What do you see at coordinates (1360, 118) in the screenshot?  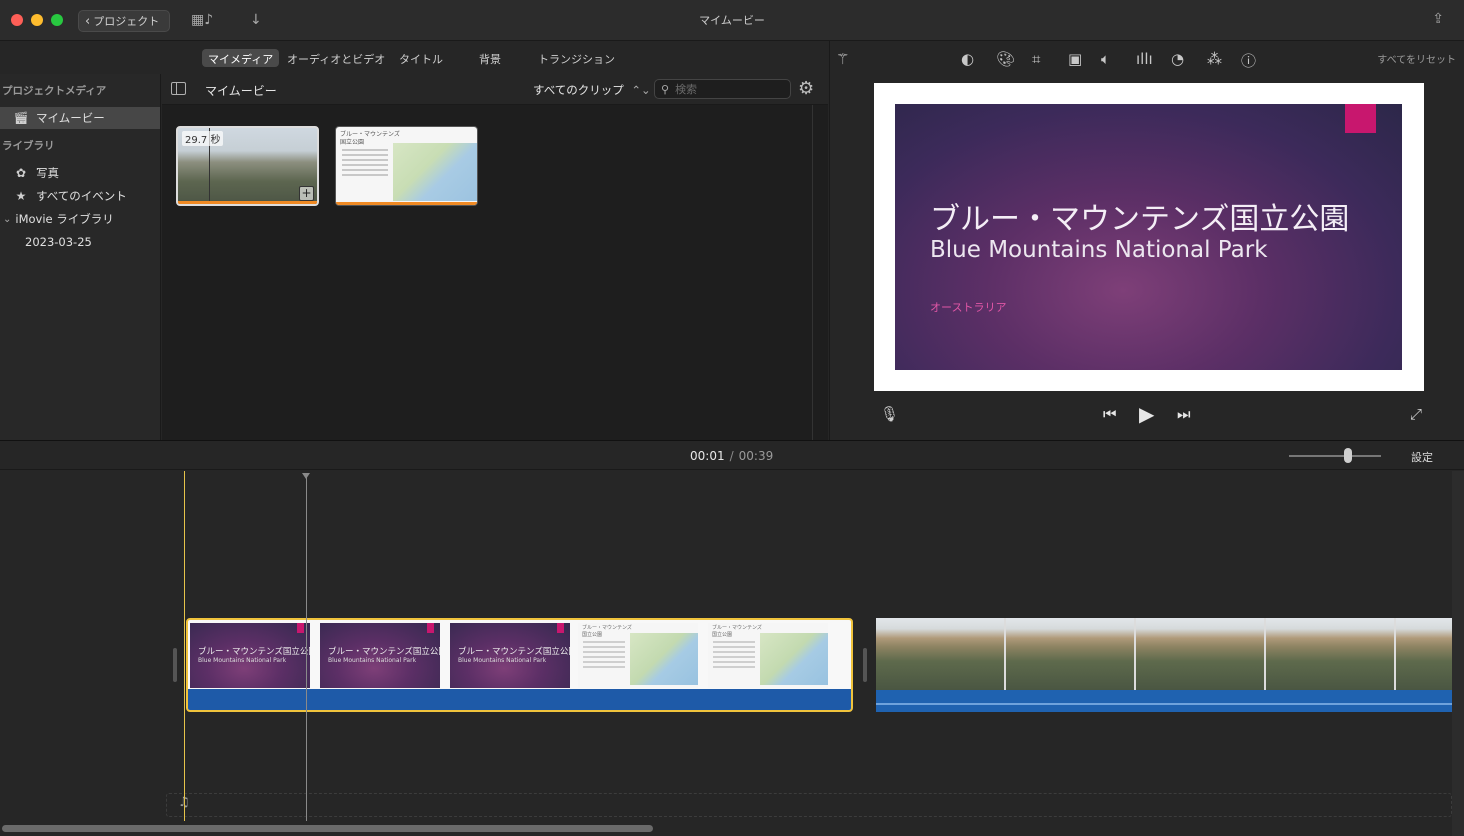 I see `slide-ribbon` at bounding box center [1360, 118].